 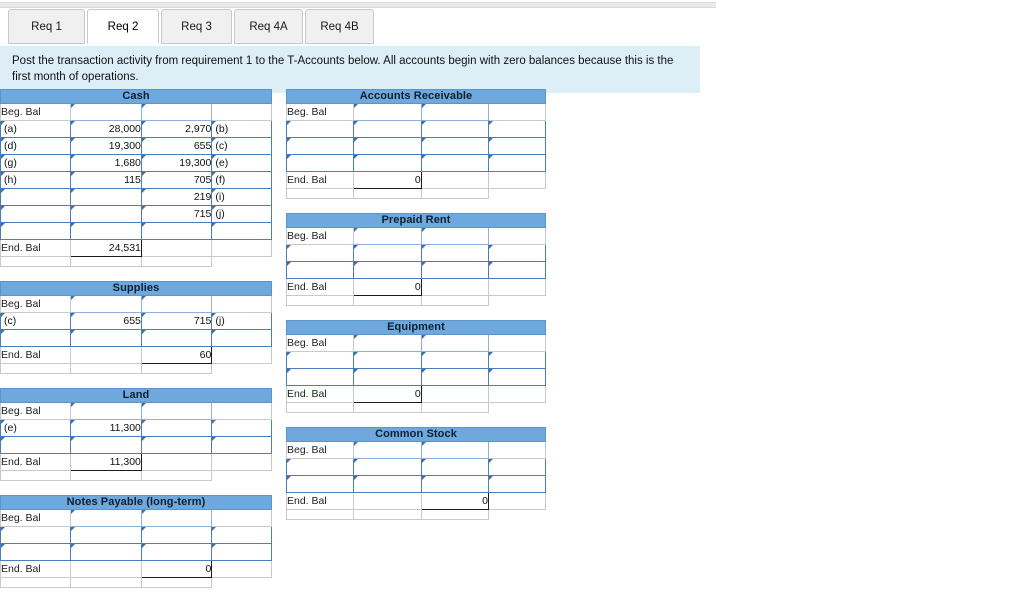 I want to click on debit-amount-input: 115, so click(x=106, y=180).